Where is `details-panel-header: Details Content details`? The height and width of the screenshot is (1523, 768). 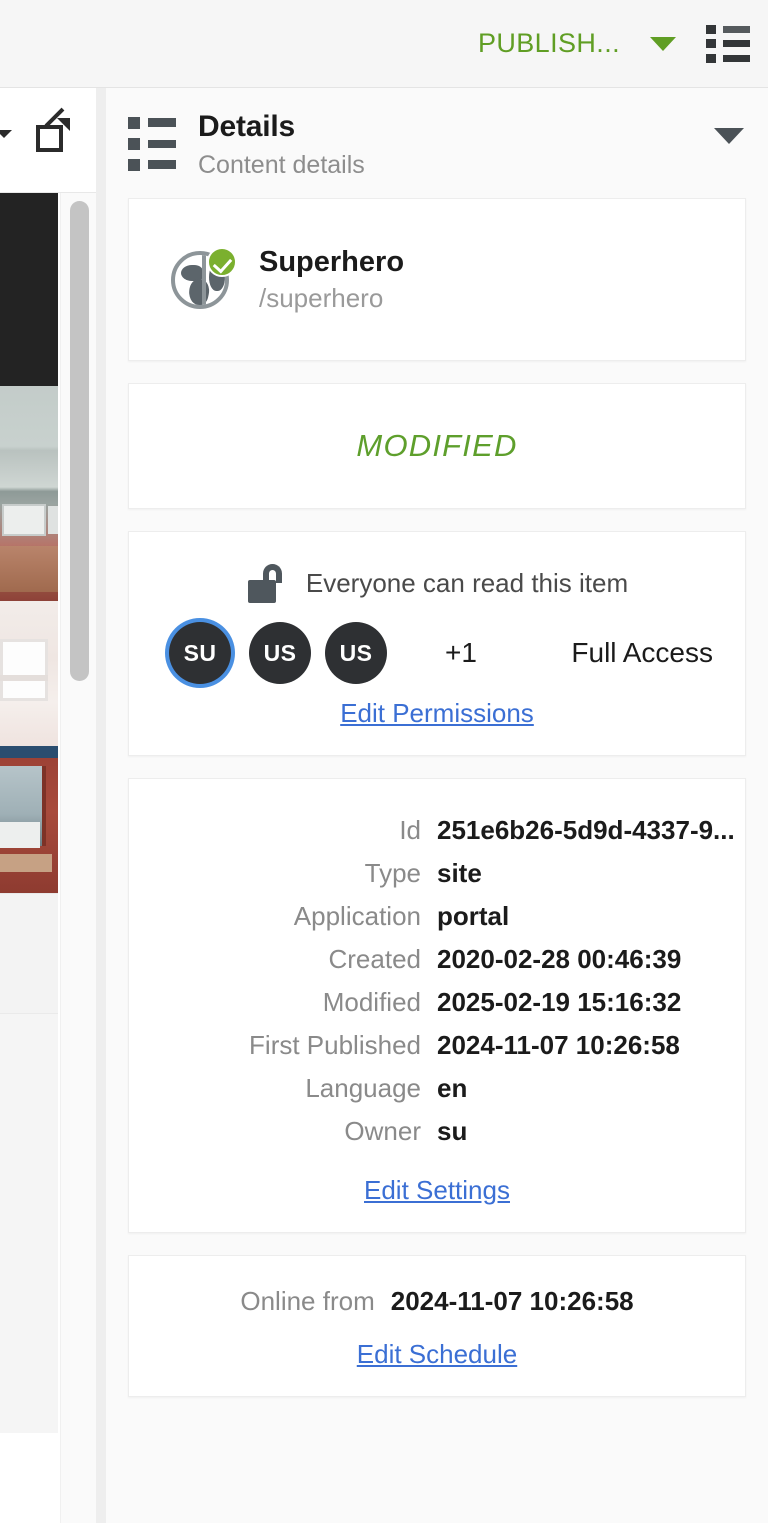
details-panel-header: Details Content details is located at coordinates (437, 143).